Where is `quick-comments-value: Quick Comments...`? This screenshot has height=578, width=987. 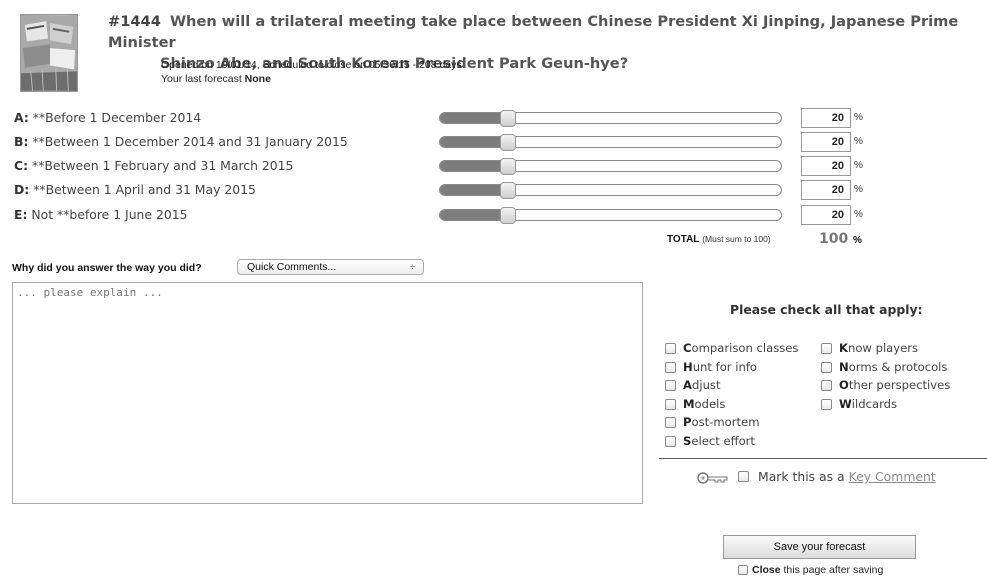
quick-comments-value: Quick Comments... is located at coordinates (292, 267).